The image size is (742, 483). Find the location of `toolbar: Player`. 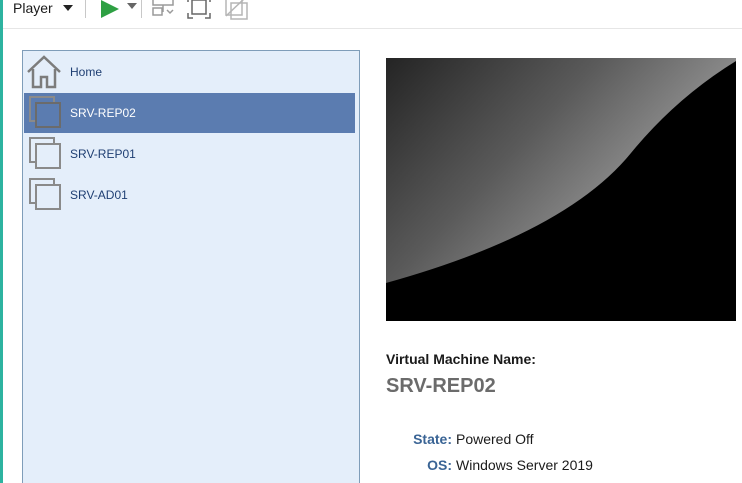

toolbar: Player is located at coordinates (372, 14).